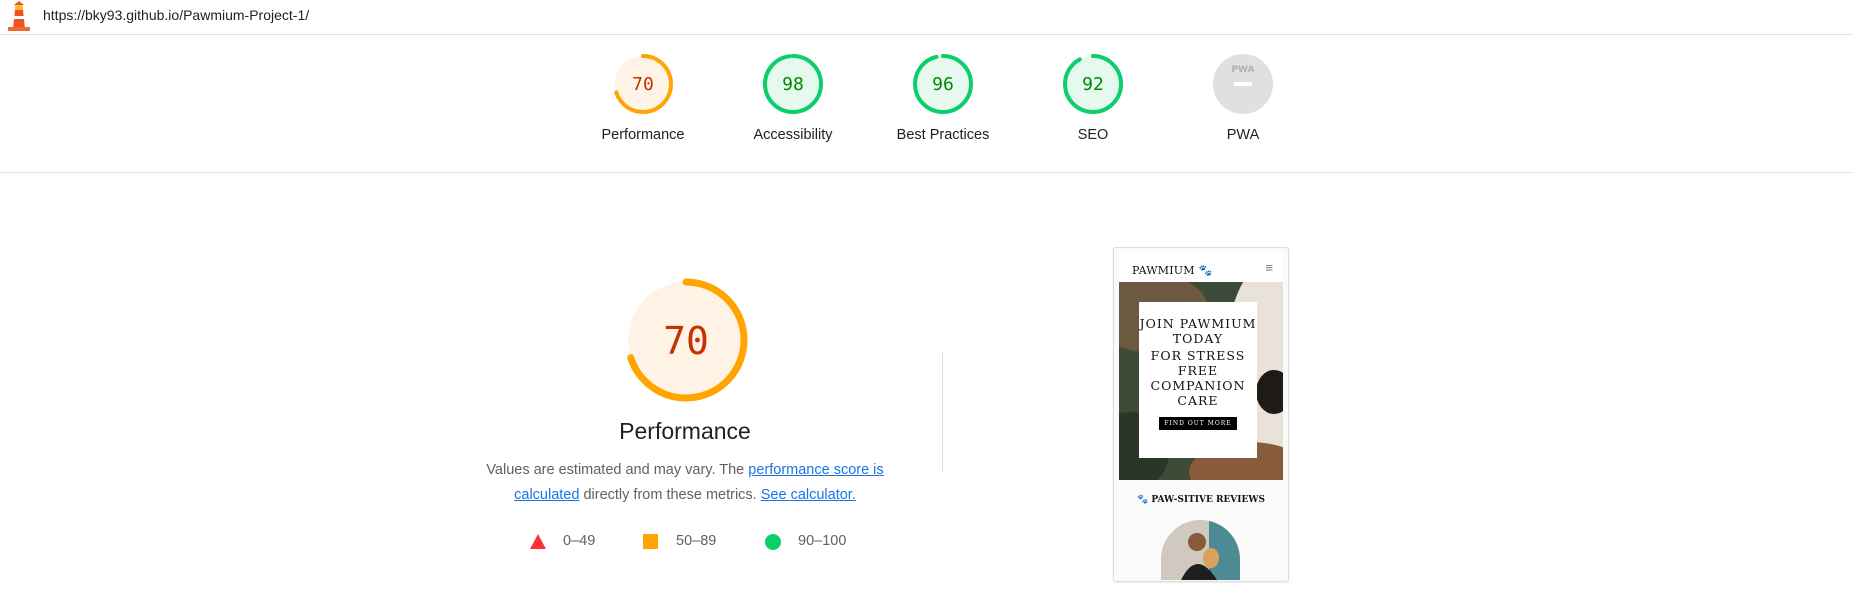 The image size is (1853, 597). Describe the element at coordinates (579, 541) in the screenshot. I see `legend-range: 0–49` at that location.